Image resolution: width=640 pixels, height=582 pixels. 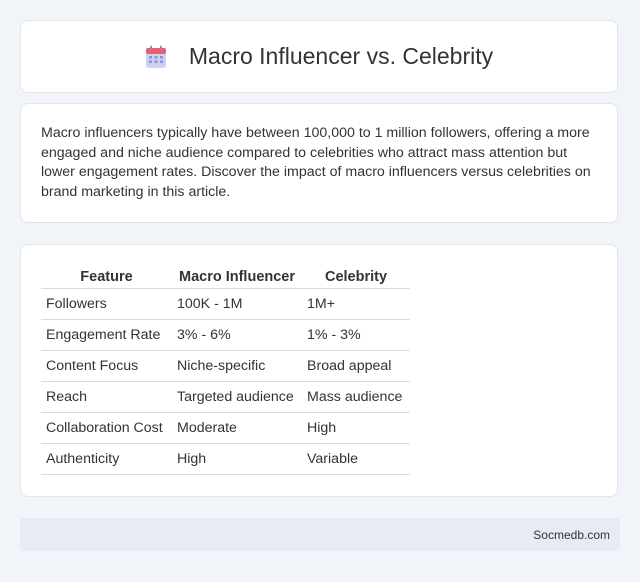 What do you see at coordinates (237, 277) in the screenshot?
I see `column-header-macro-influencer: Macro Influencer` at bounding box center [237, 277].